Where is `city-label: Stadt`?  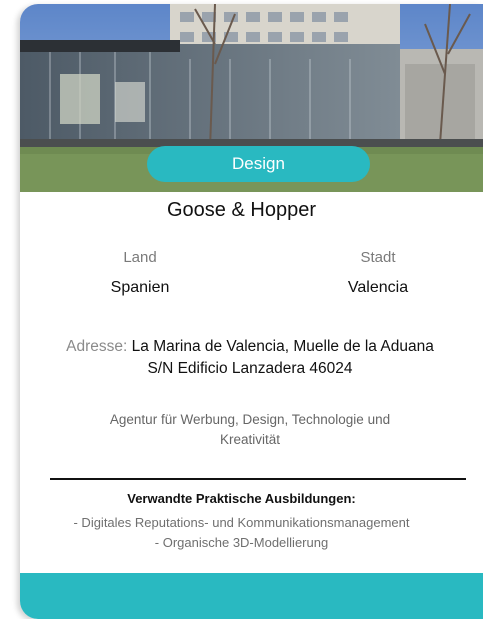 city-label: Stadt is located at coordinates (378, 257).